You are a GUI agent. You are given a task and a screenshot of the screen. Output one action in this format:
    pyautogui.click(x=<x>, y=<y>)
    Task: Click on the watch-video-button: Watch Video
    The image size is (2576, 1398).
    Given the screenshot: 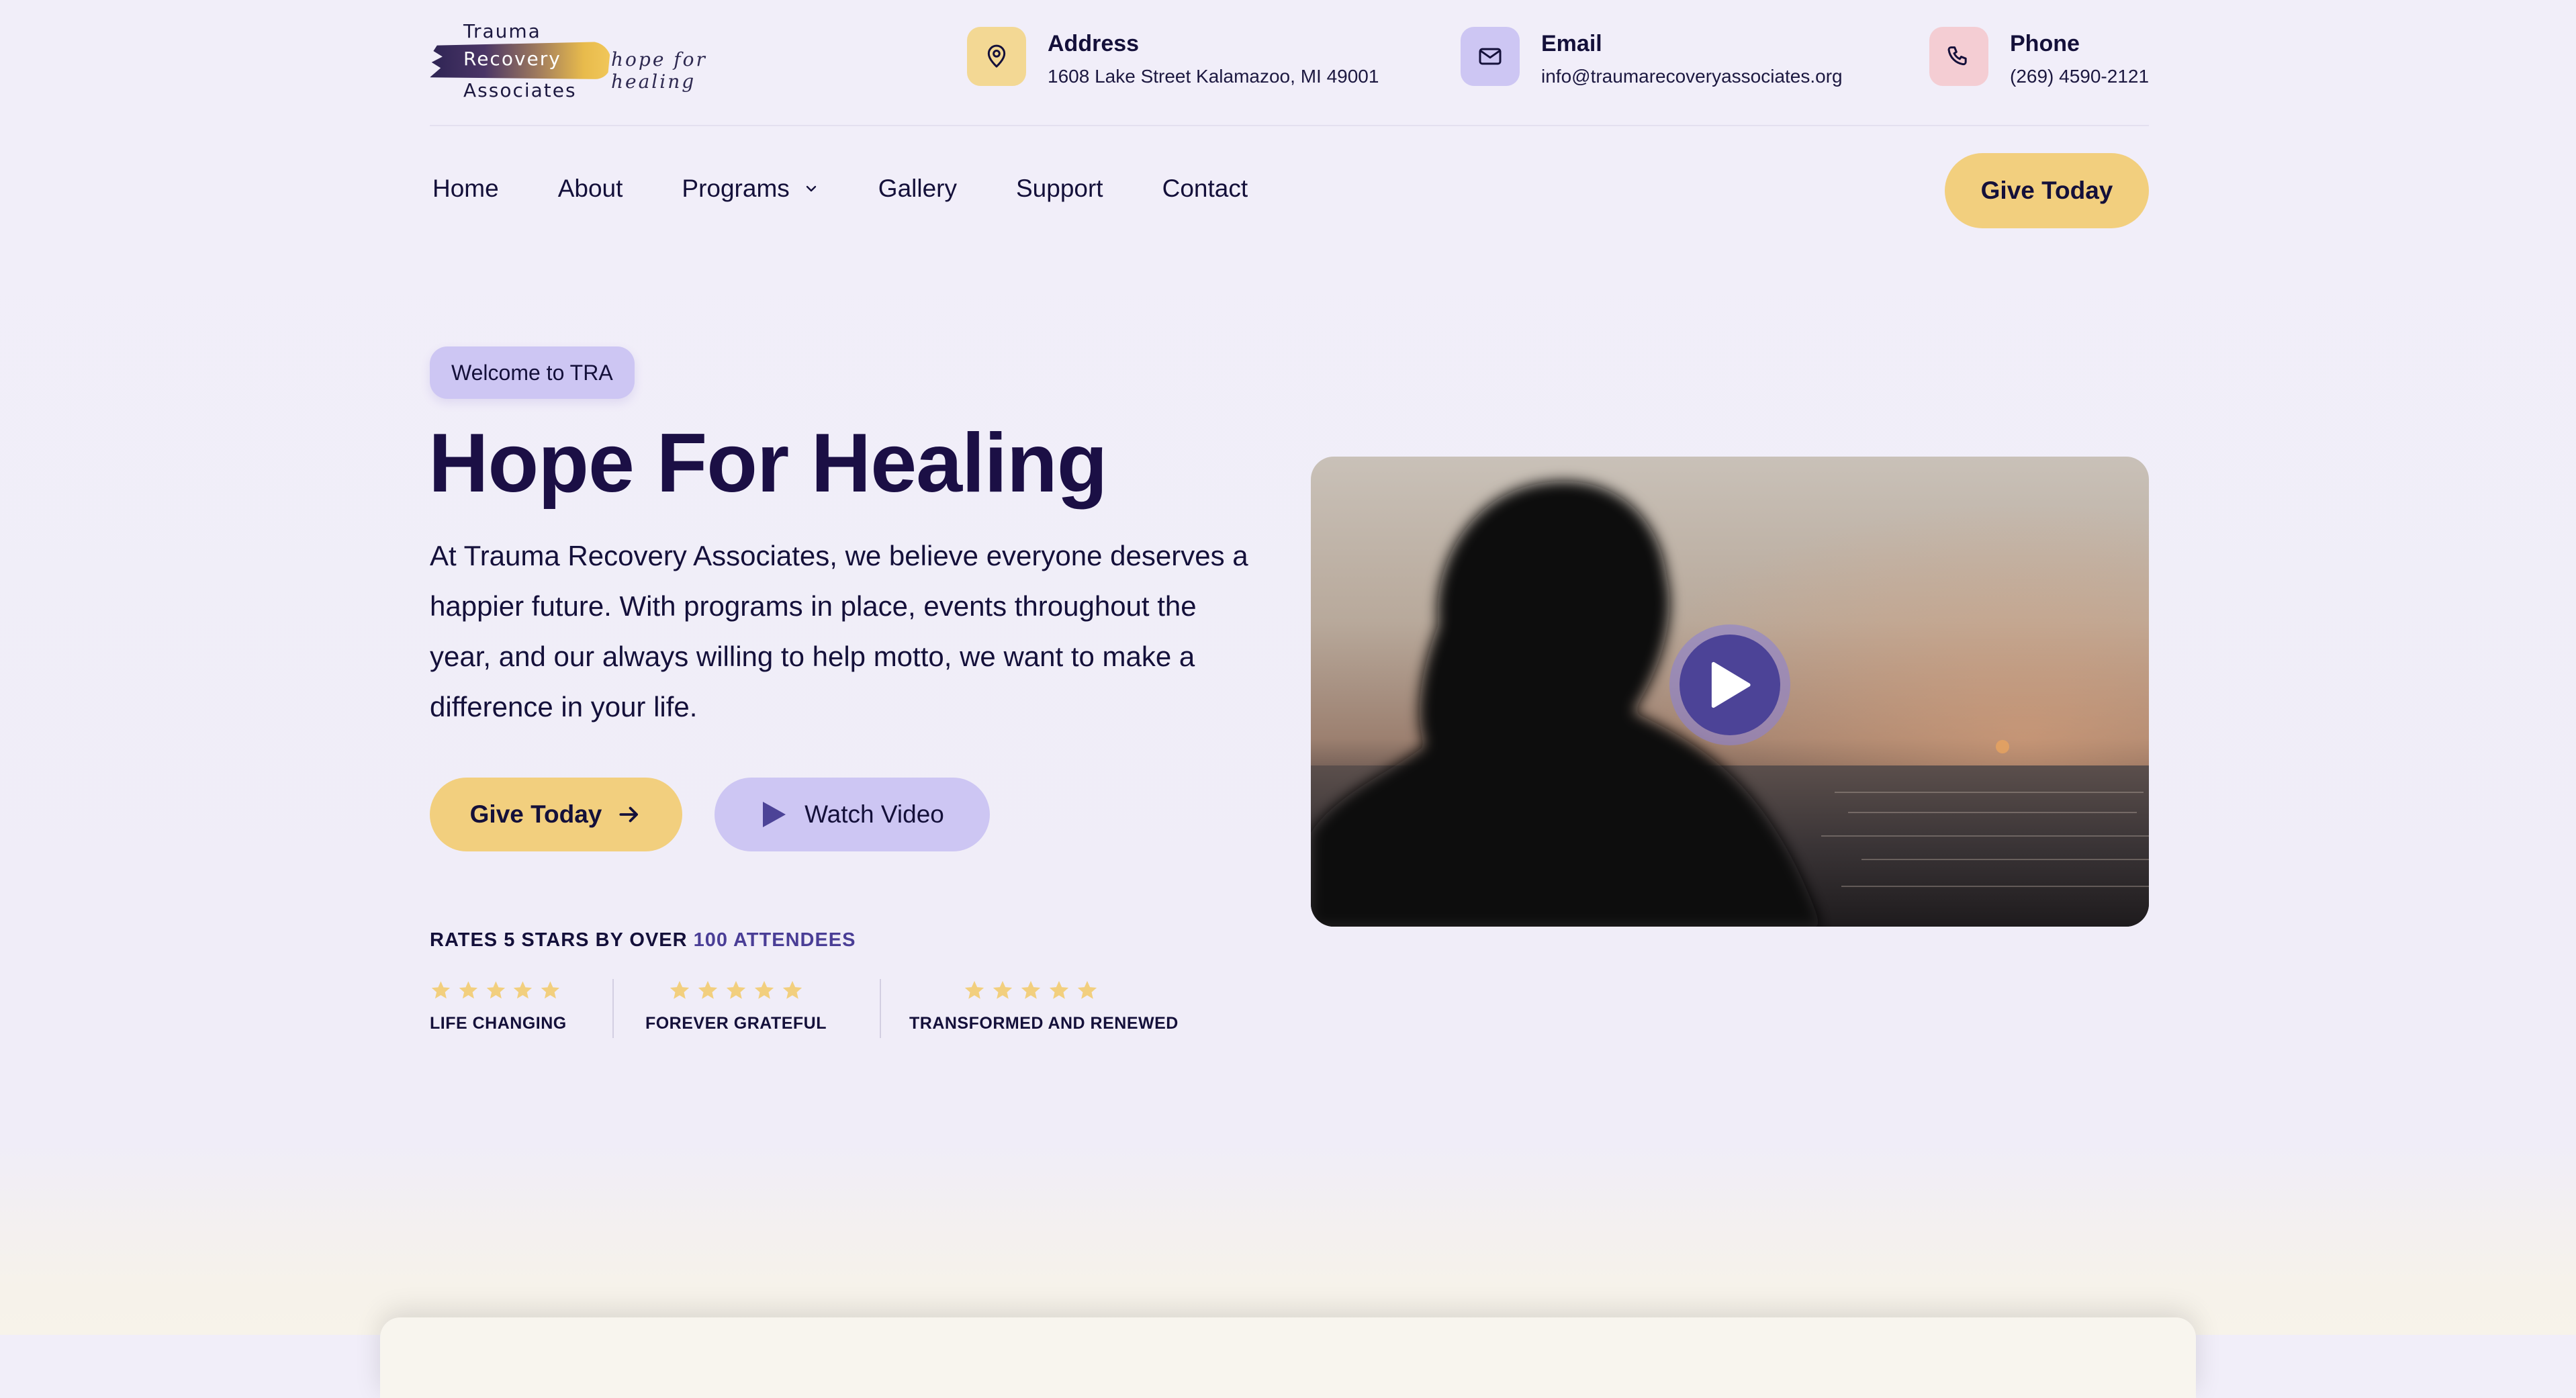 What is the action you would take?
    pyautogui.click(x=852, y=814)
    